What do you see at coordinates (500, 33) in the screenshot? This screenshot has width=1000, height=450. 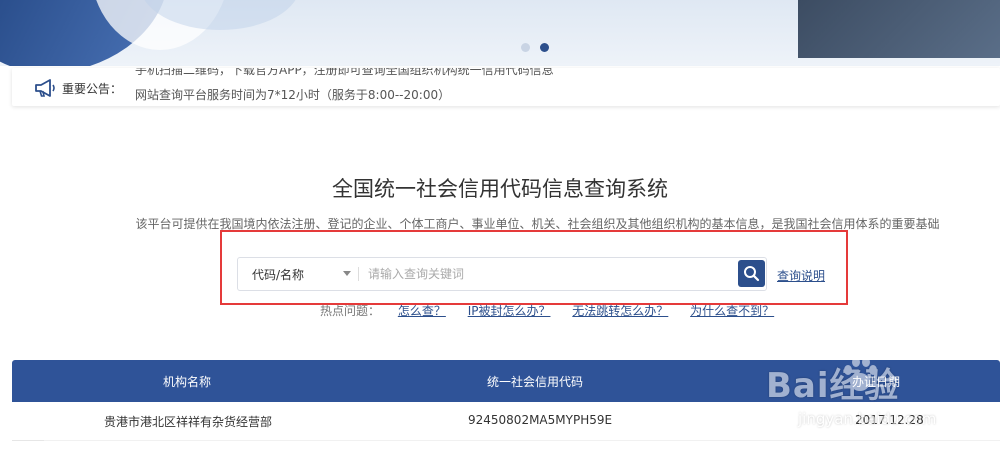 I see `banner-carousel` at bounding box center [500, 33].